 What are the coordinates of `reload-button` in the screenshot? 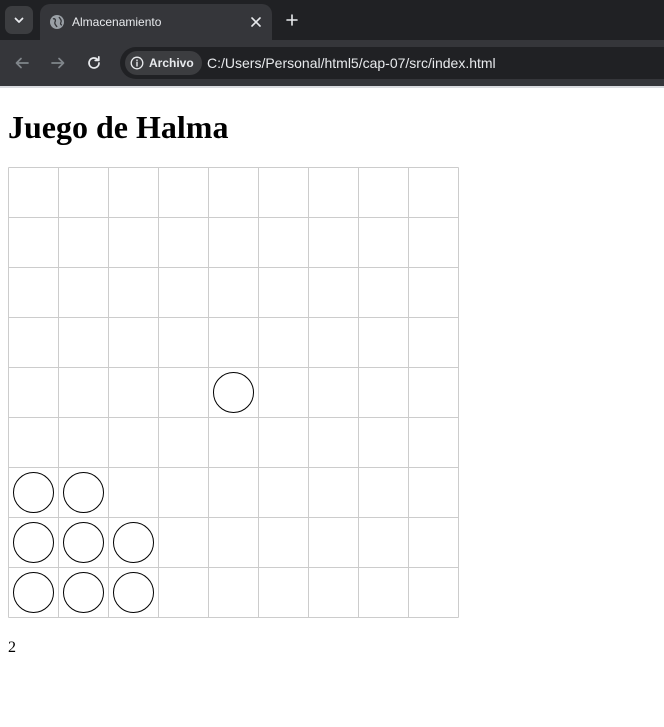 It's located at (94, 63).